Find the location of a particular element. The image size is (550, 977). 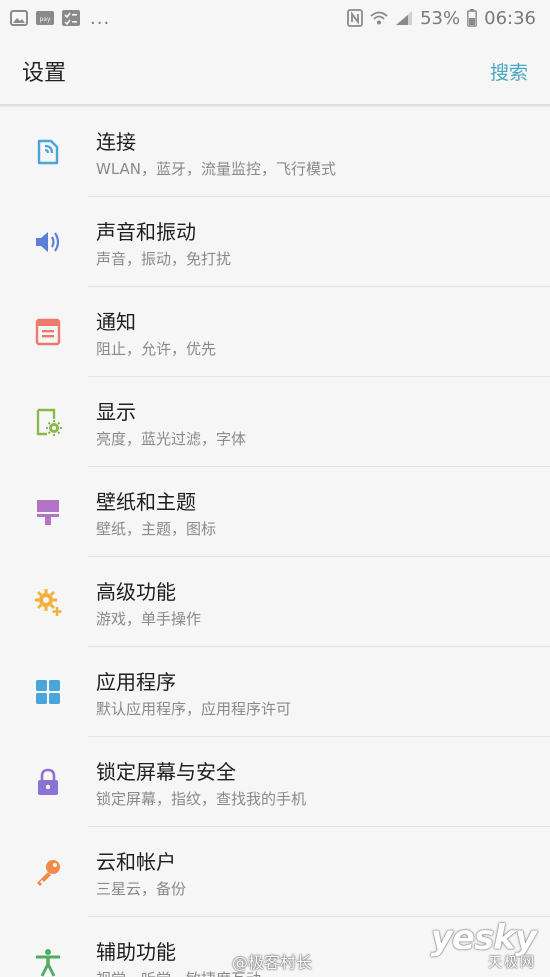

settings-item-connections: 连接 WLAN，蓝牙，流量监控，飞行模式 is located at coordinates (275, 152).